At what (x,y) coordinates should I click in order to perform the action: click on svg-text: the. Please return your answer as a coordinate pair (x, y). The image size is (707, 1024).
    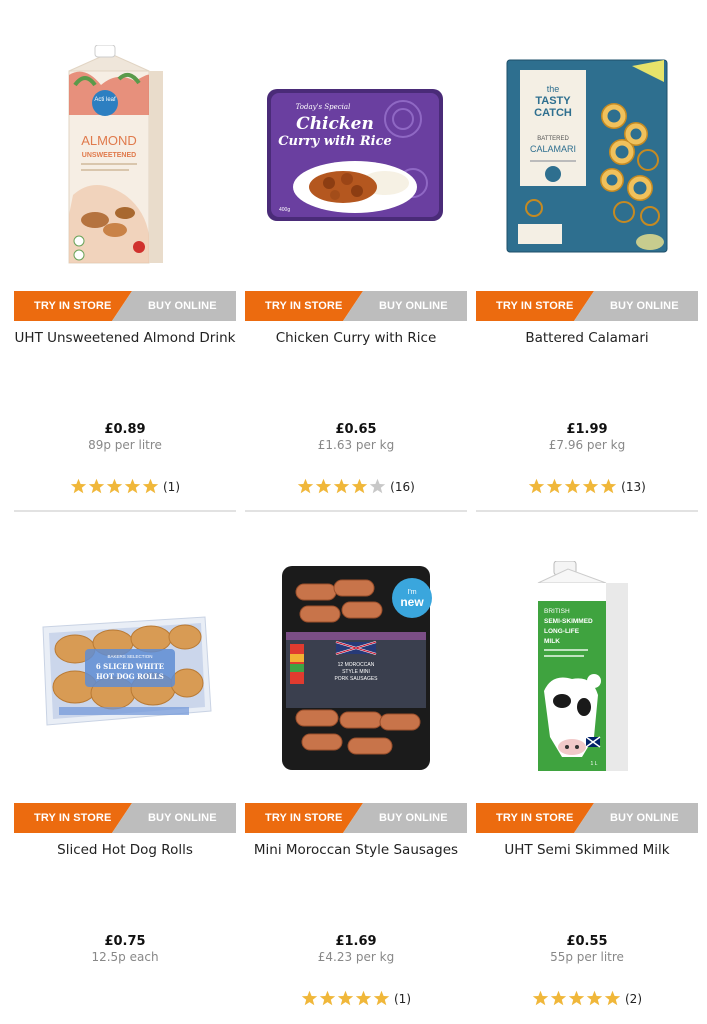
    Looking at the image, I should click on (553, 89).